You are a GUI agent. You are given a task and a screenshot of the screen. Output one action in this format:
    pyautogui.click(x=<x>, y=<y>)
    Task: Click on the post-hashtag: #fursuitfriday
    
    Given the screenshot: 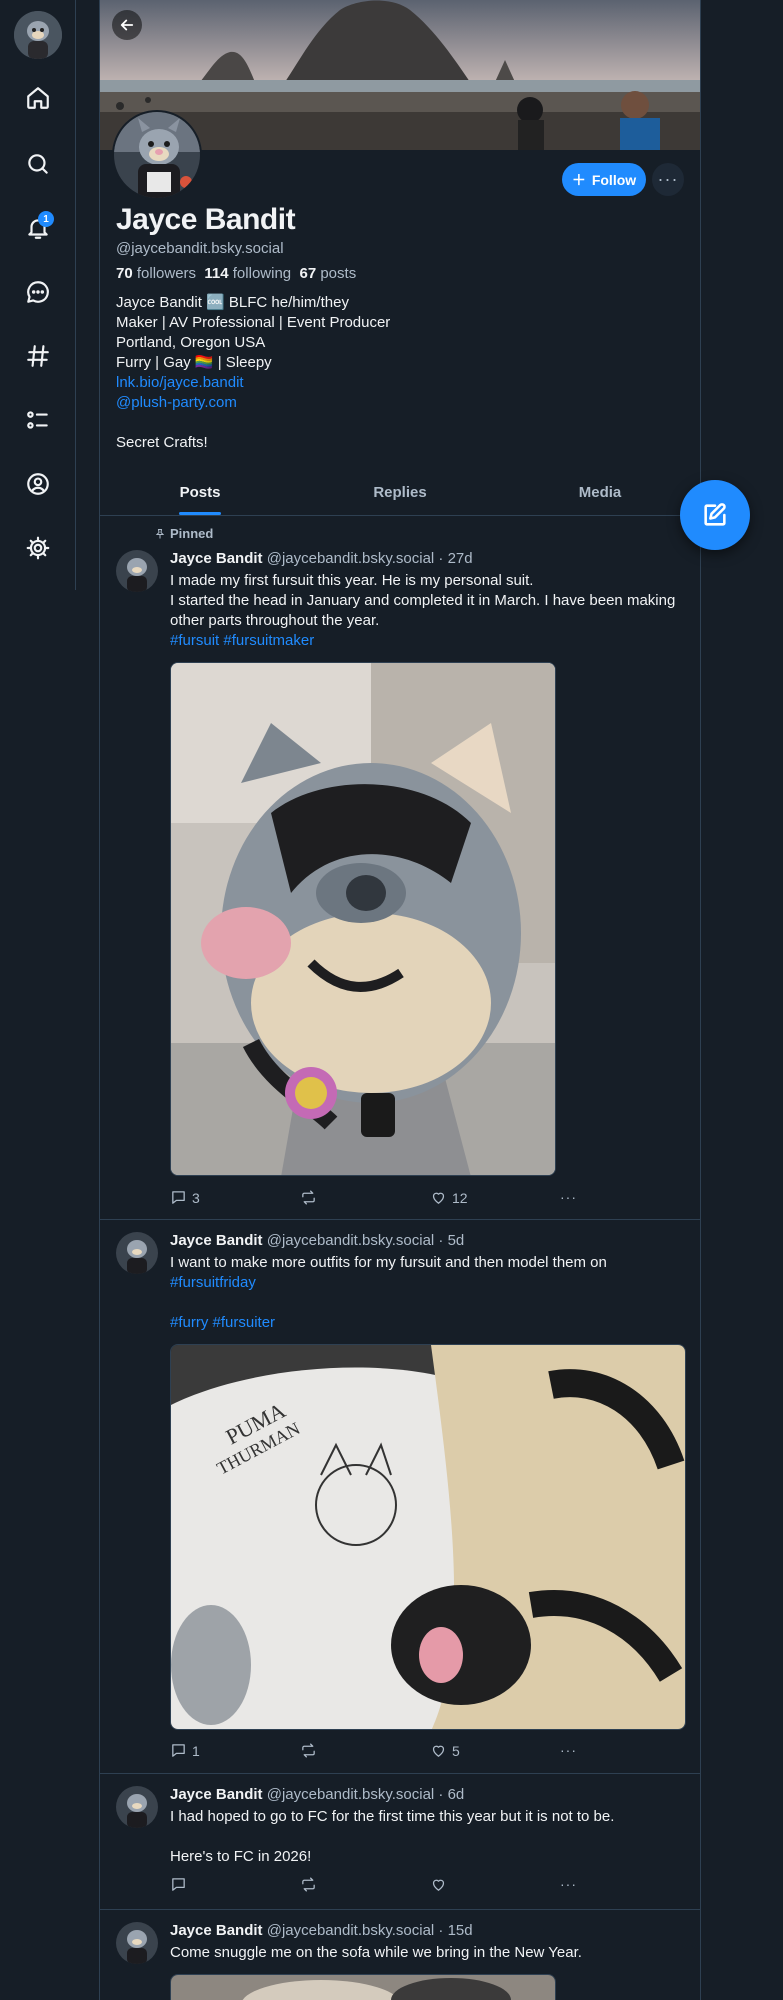 What is the action you would take?
    pyautogui.click(x=425, y=1283)
    